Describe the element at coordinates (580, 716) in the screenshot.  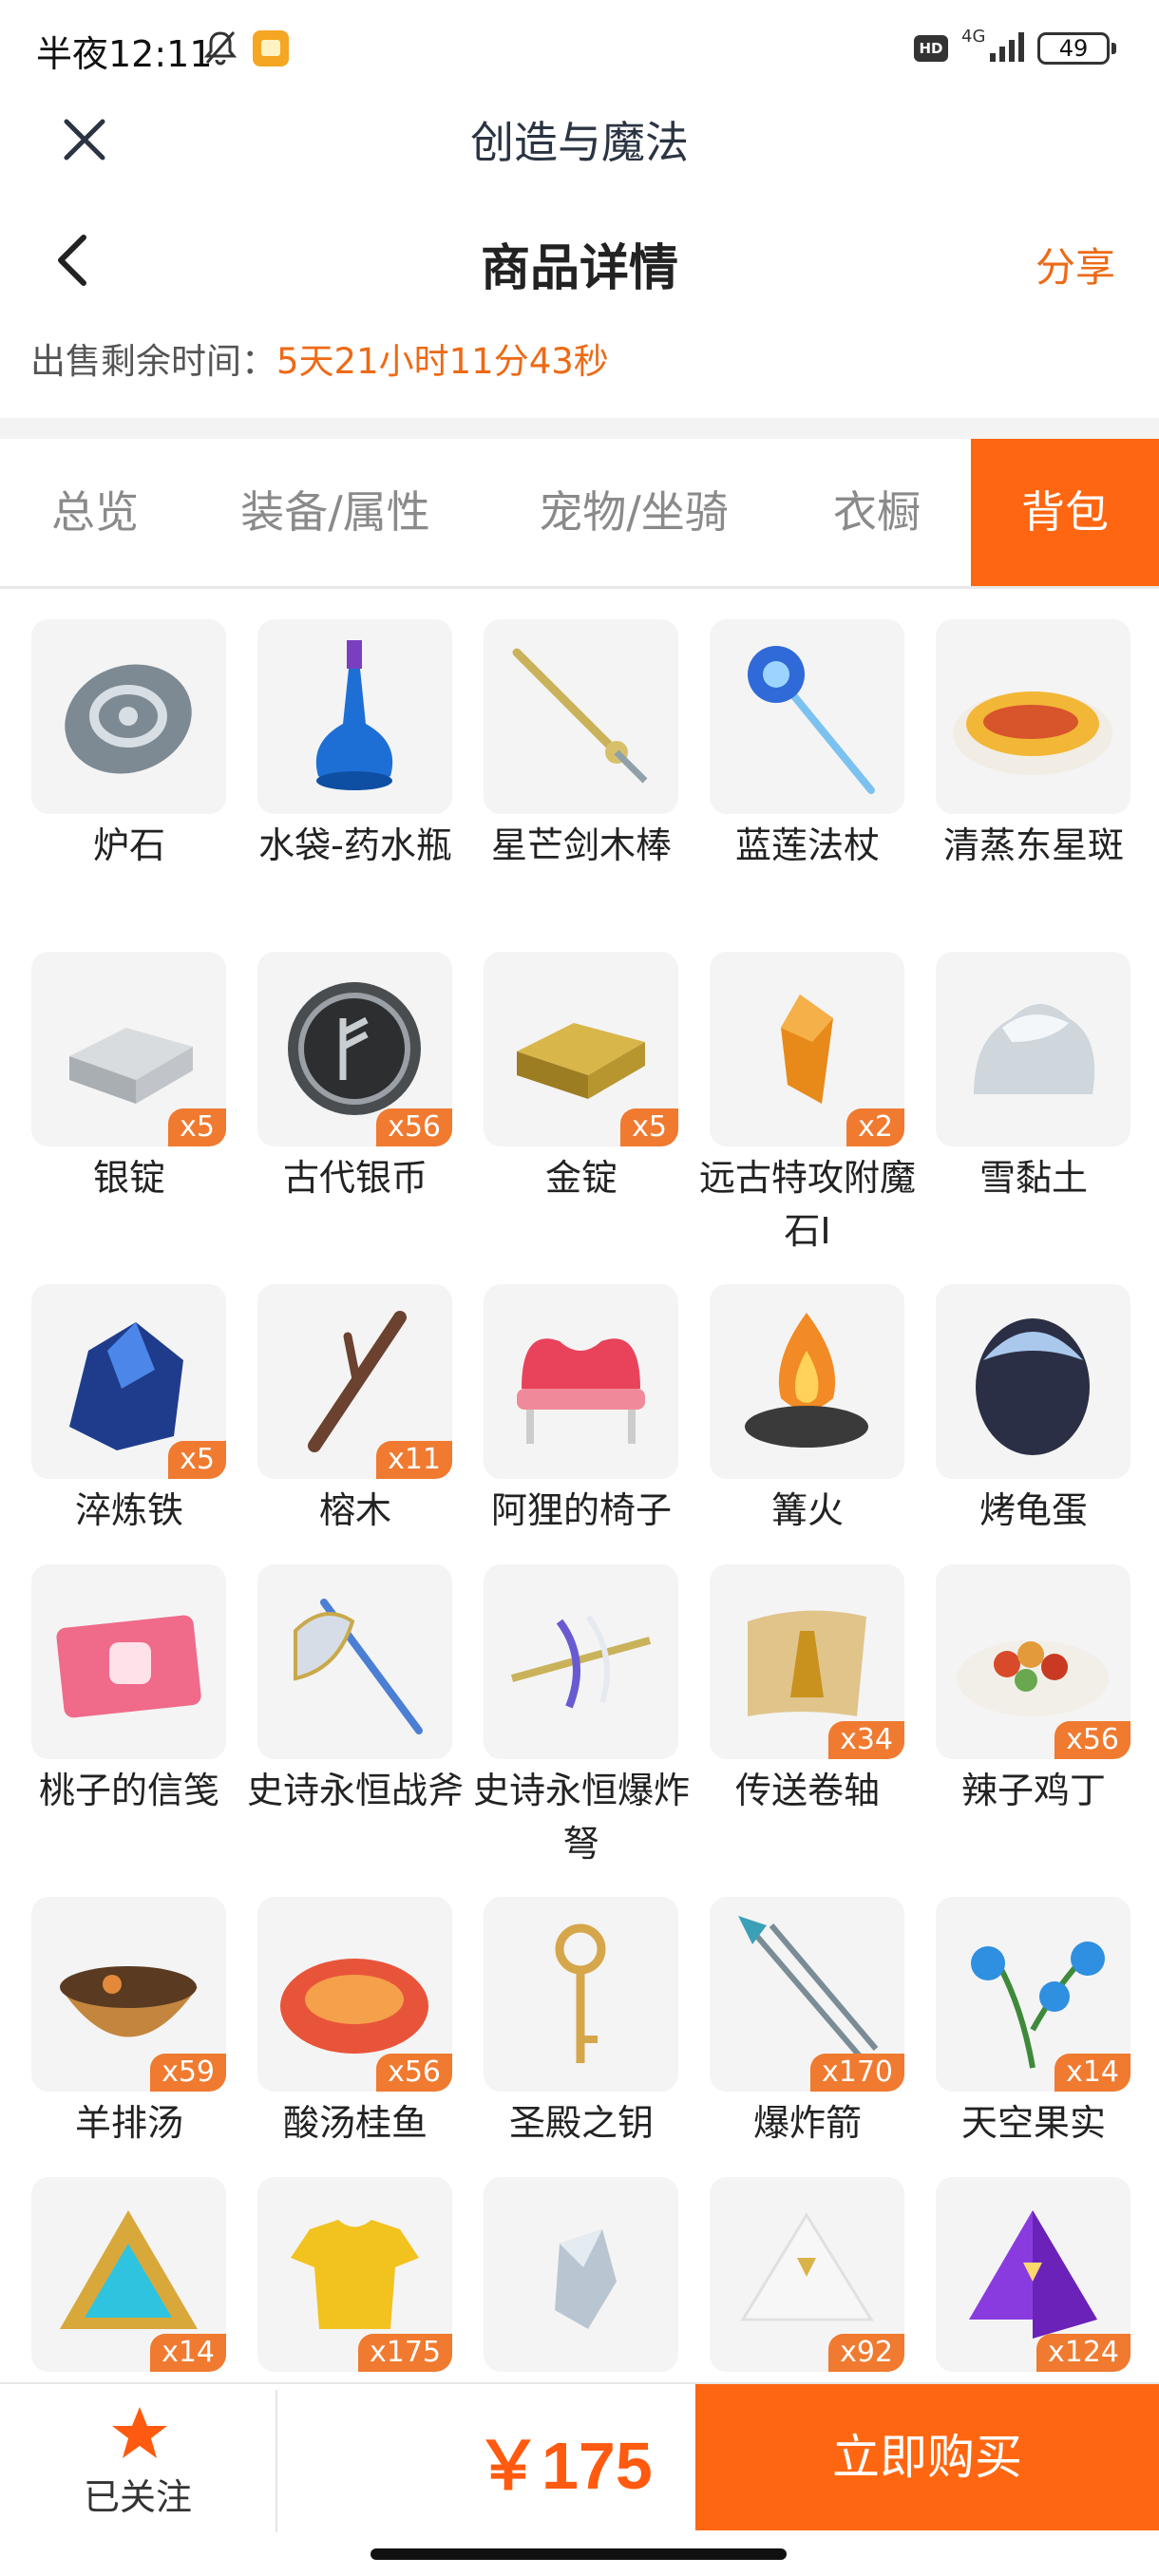
I see `sword-icon` at that location.